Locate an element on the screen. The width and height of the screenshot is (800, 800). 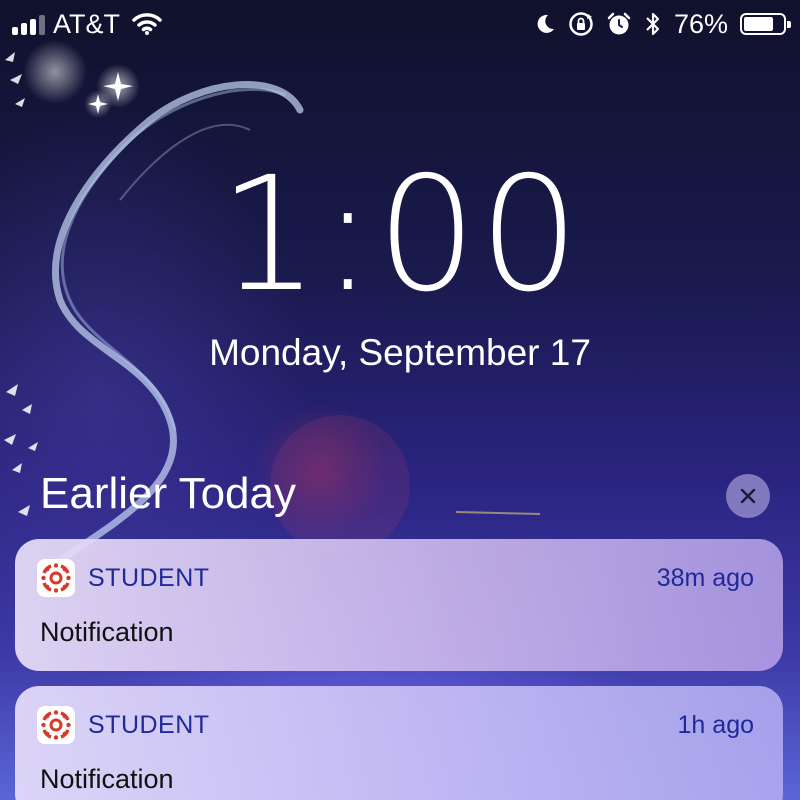
bluetooth-icon is located at coordinates (653, 24).